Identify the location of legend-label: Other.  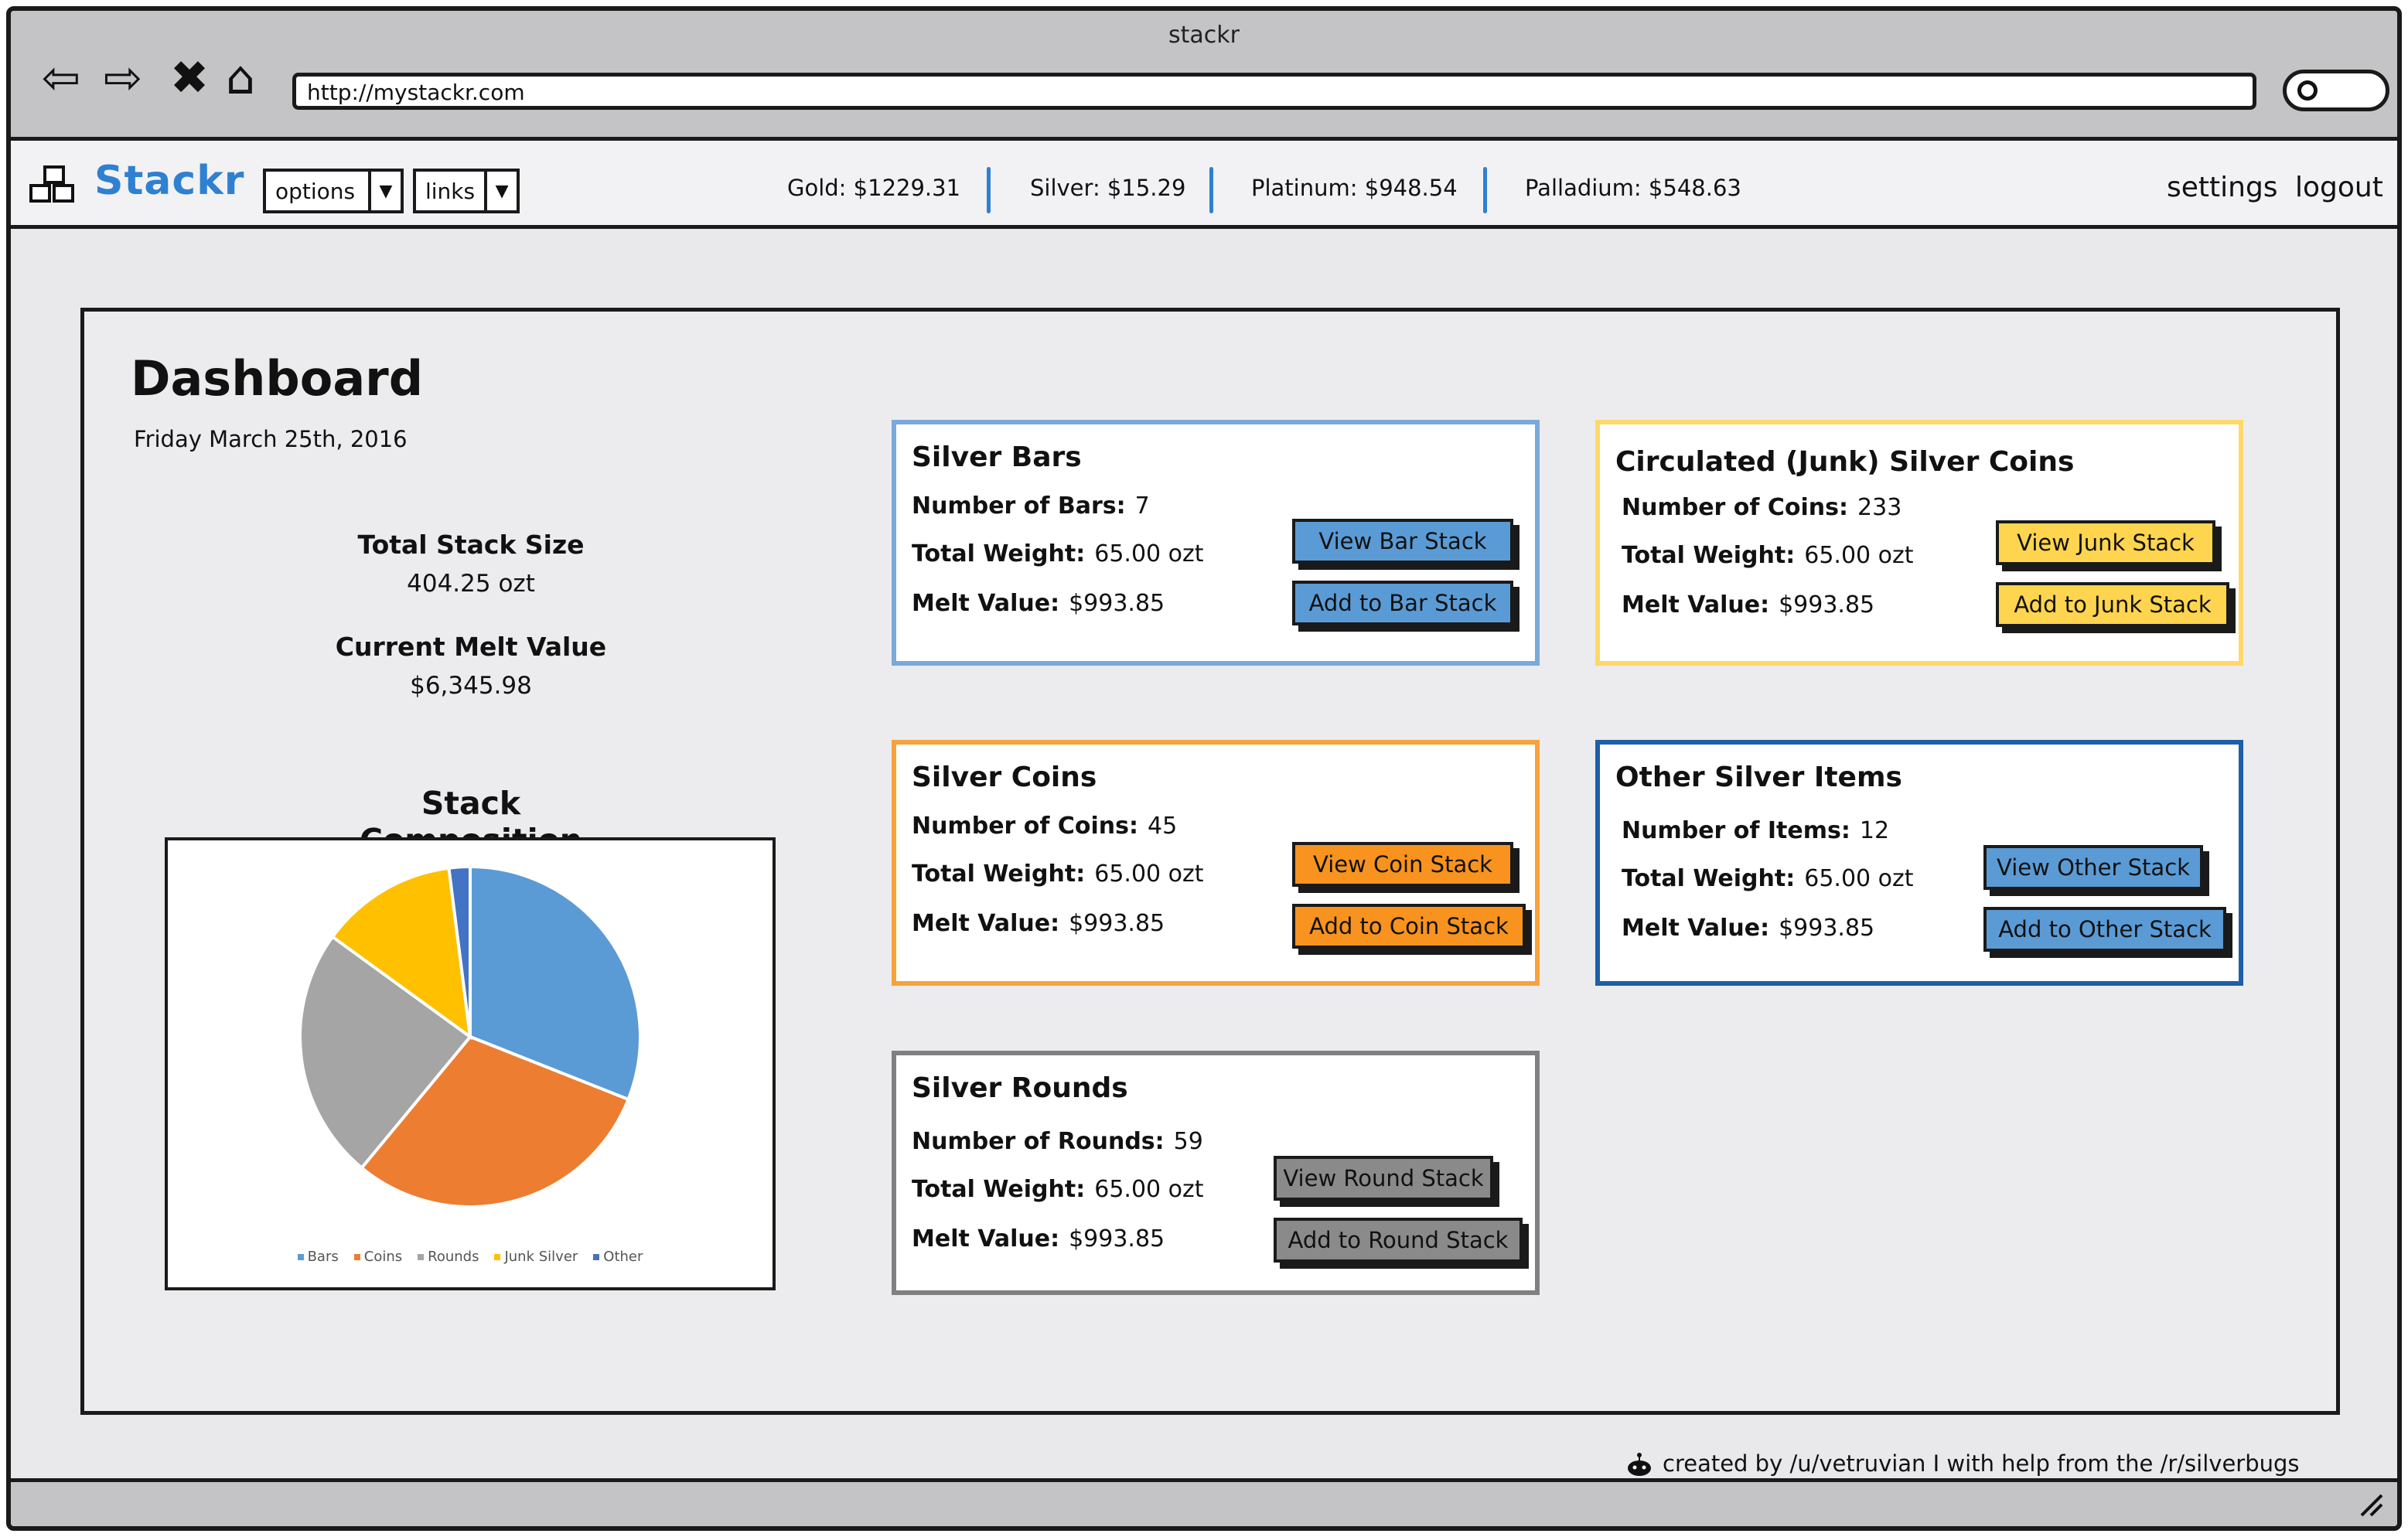
(623, 1257).